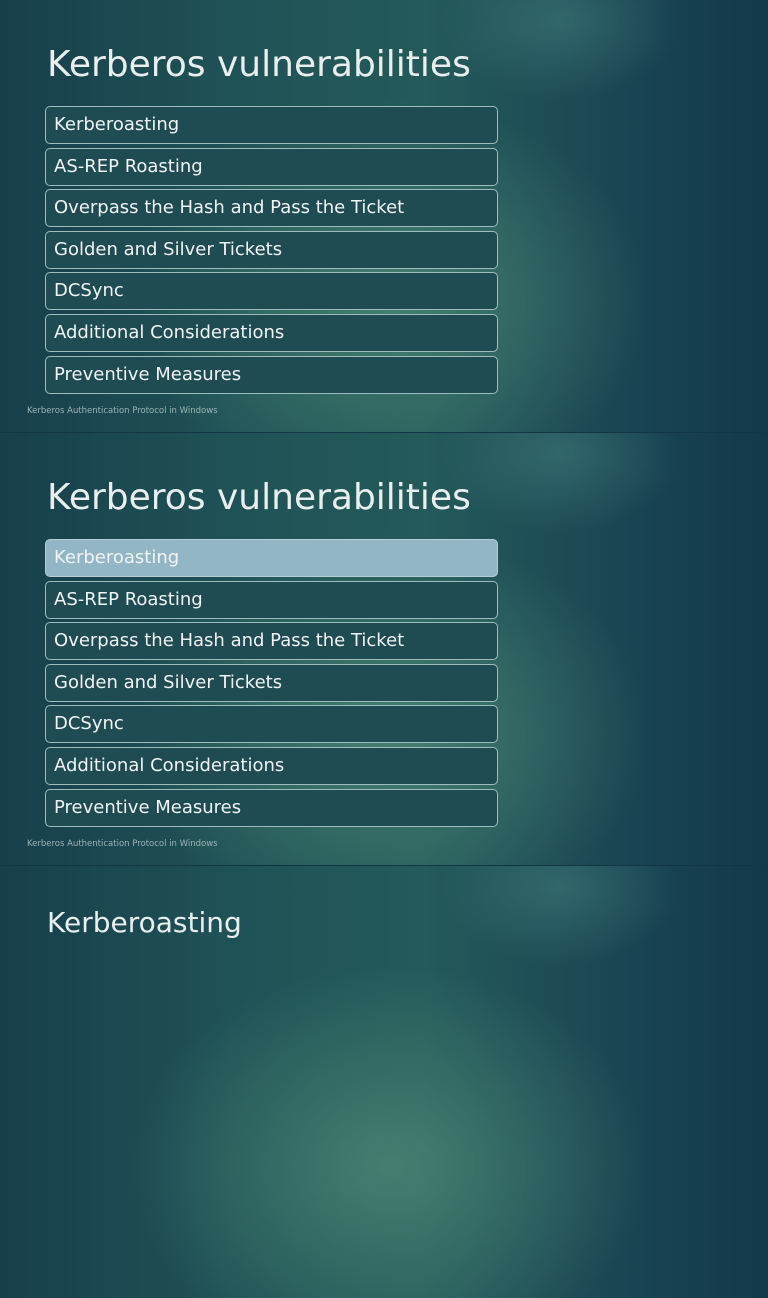 The width and height of the screenshot is (768, 1298). Describe the element at coordinates (144, 922) in the screenshot. I see `slide-title: Kerberoasting` at that location.